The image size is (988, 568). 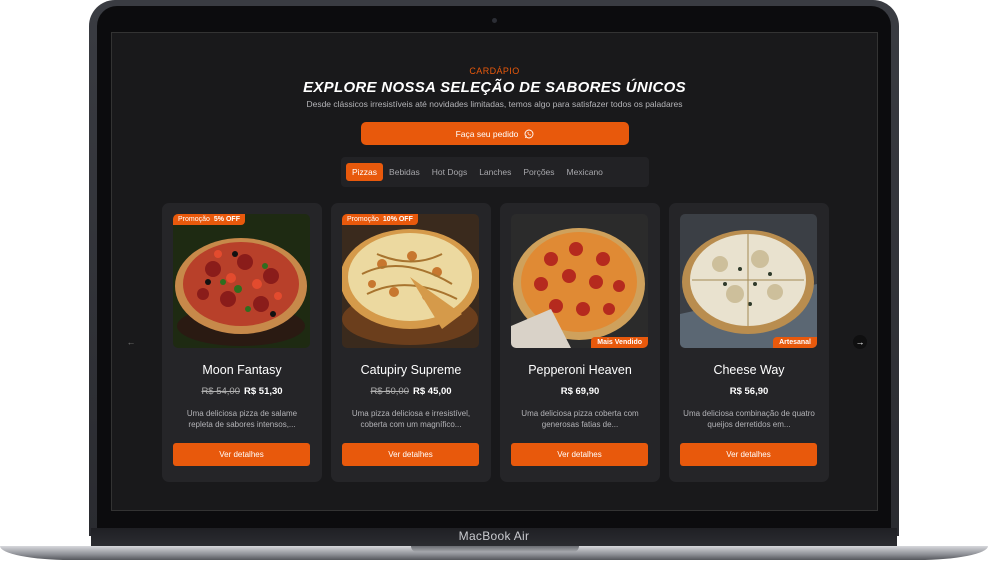 What do you see at coordinates (494, 20) in the screenshot?
I see `camera-icon` at bounding box center [494, 20].